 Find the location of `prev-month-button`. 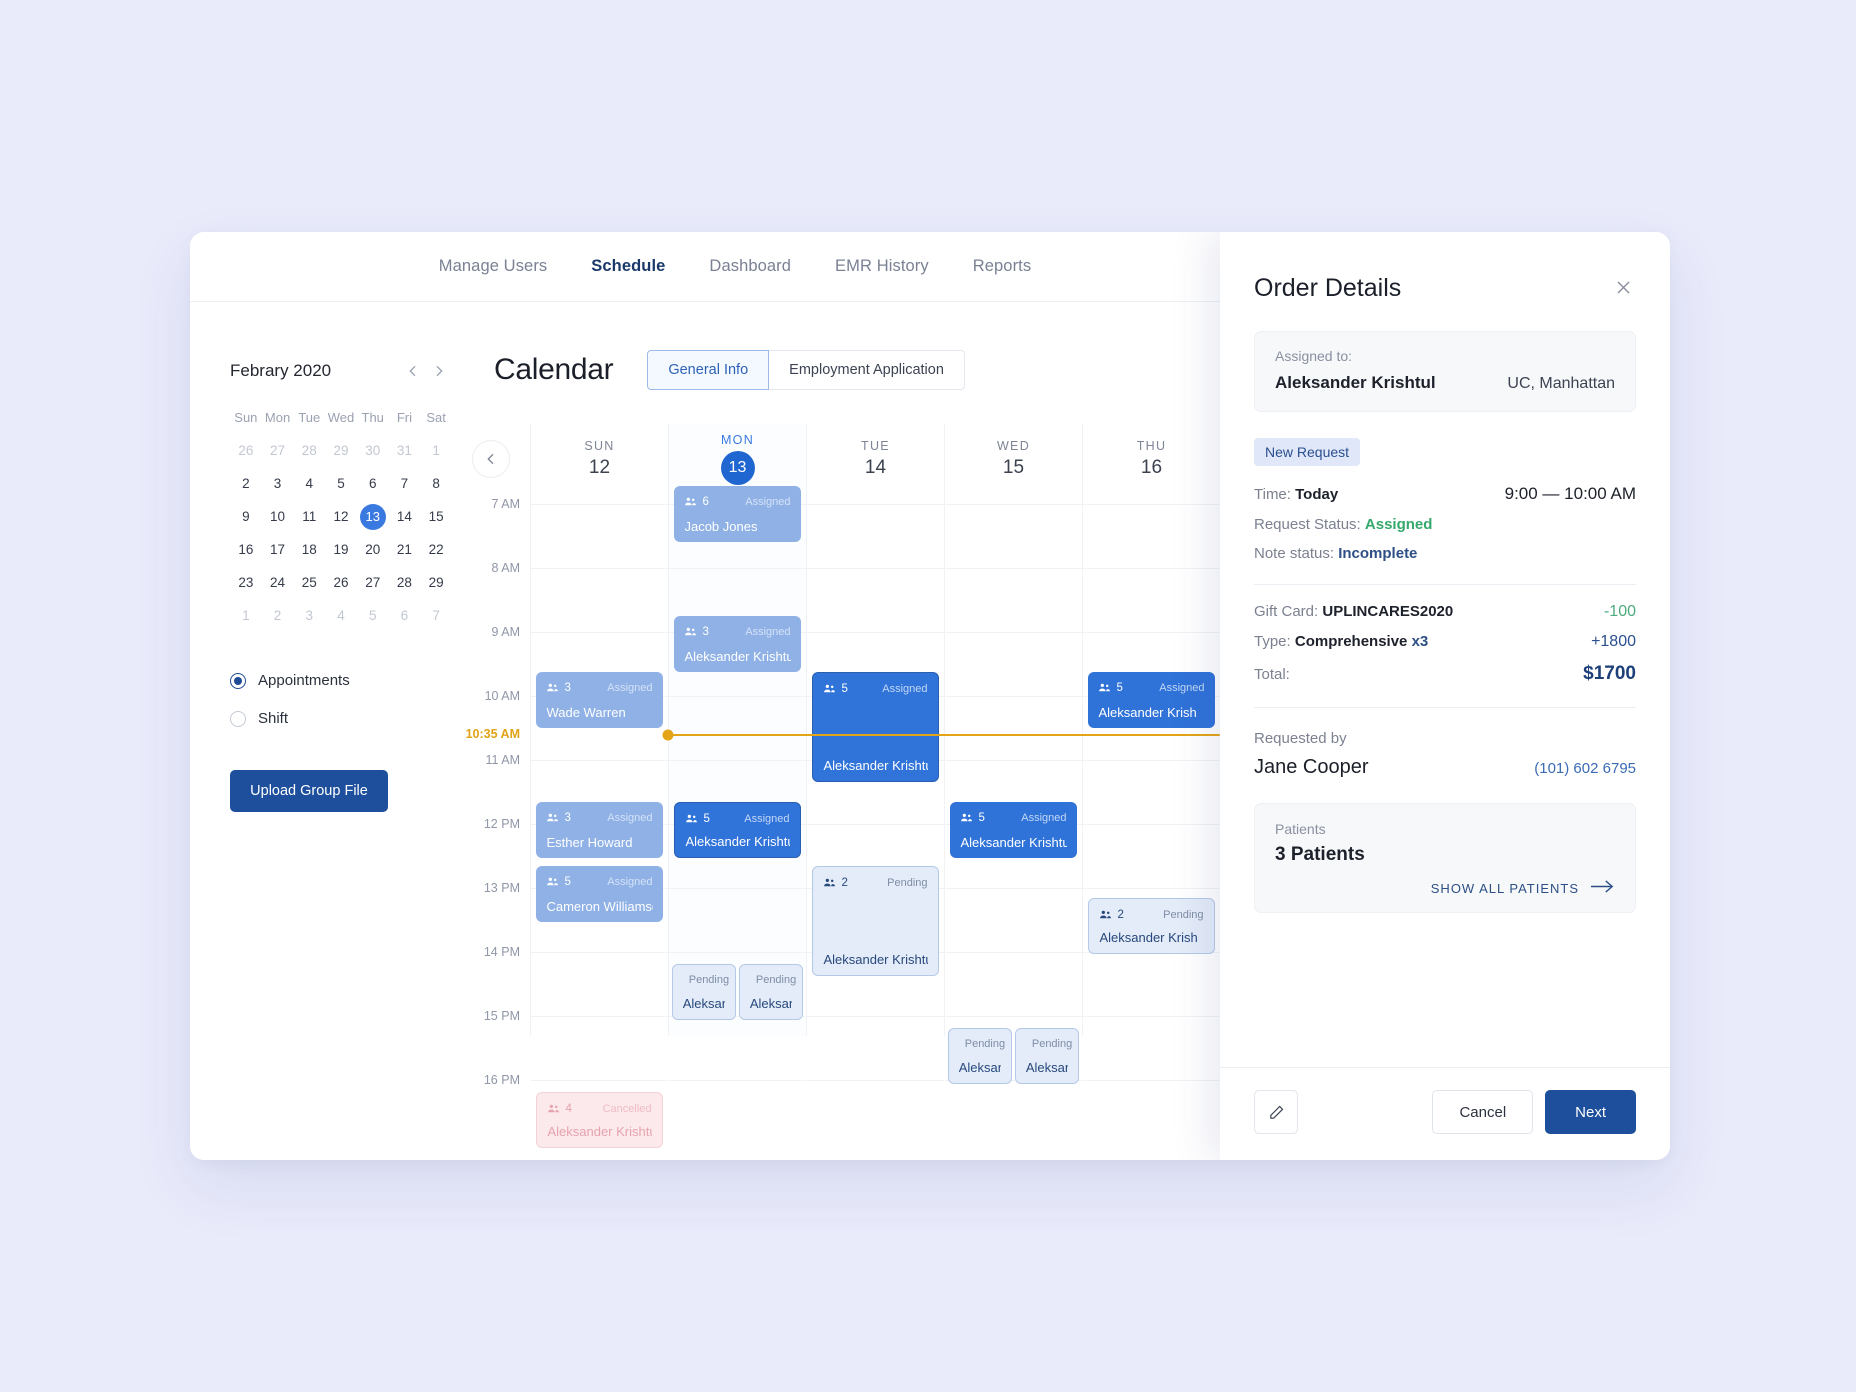

prev-month-button is located at coordinates (413, 371).